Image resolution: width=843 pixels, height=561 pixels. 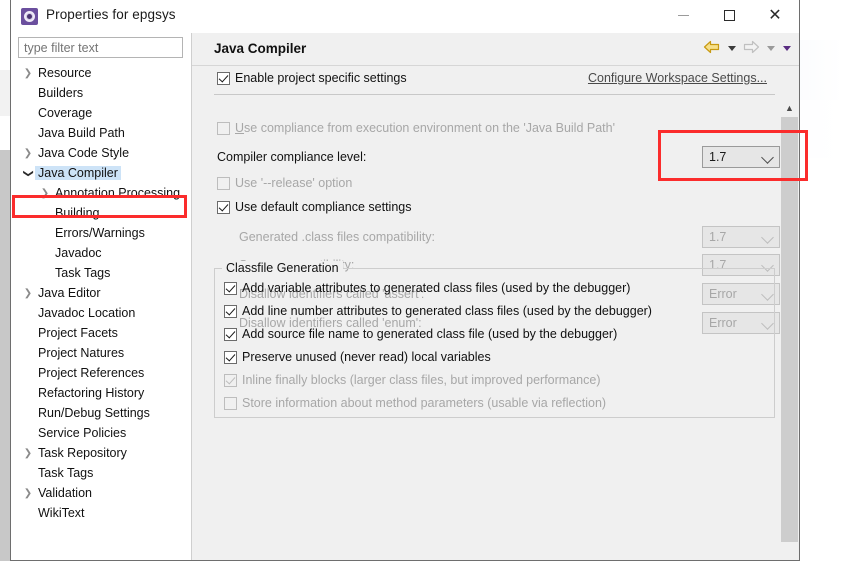 I want to click on compiler-compliance-level-combo: 1.7, so click(x=741, y=157).